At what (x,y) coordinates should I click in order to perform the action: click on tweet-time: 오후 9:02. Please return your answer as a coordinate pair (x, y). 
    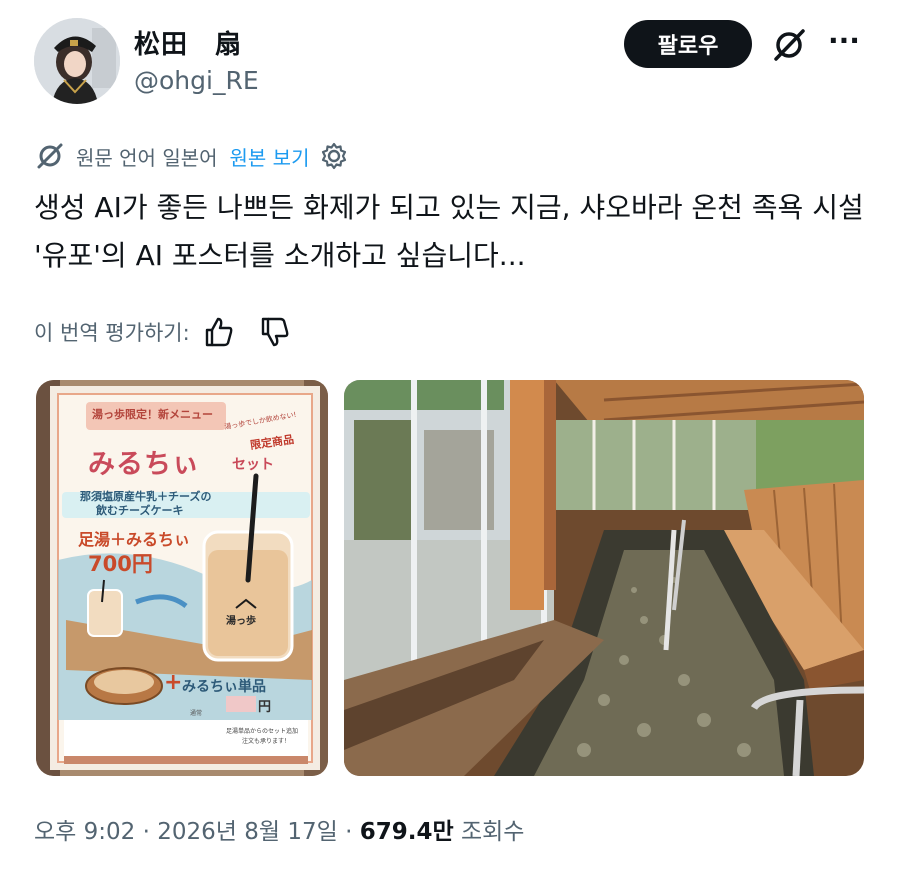
    Looking at the image, I should click on (84, 832).